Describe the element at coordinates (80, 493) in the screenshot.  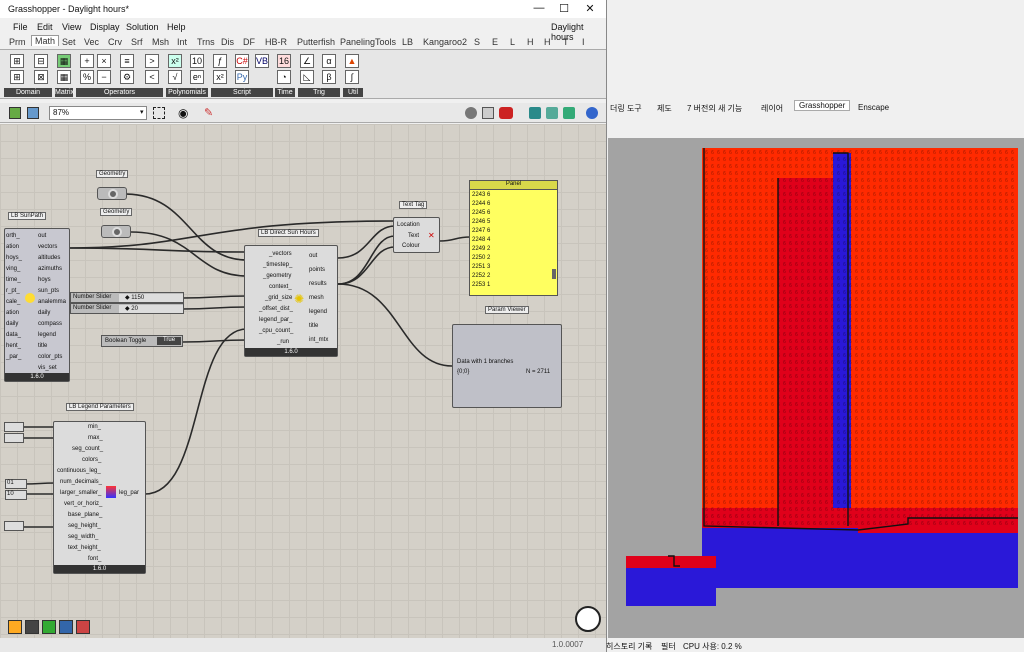
I see `input-pin: larger_smaller_` at that location.